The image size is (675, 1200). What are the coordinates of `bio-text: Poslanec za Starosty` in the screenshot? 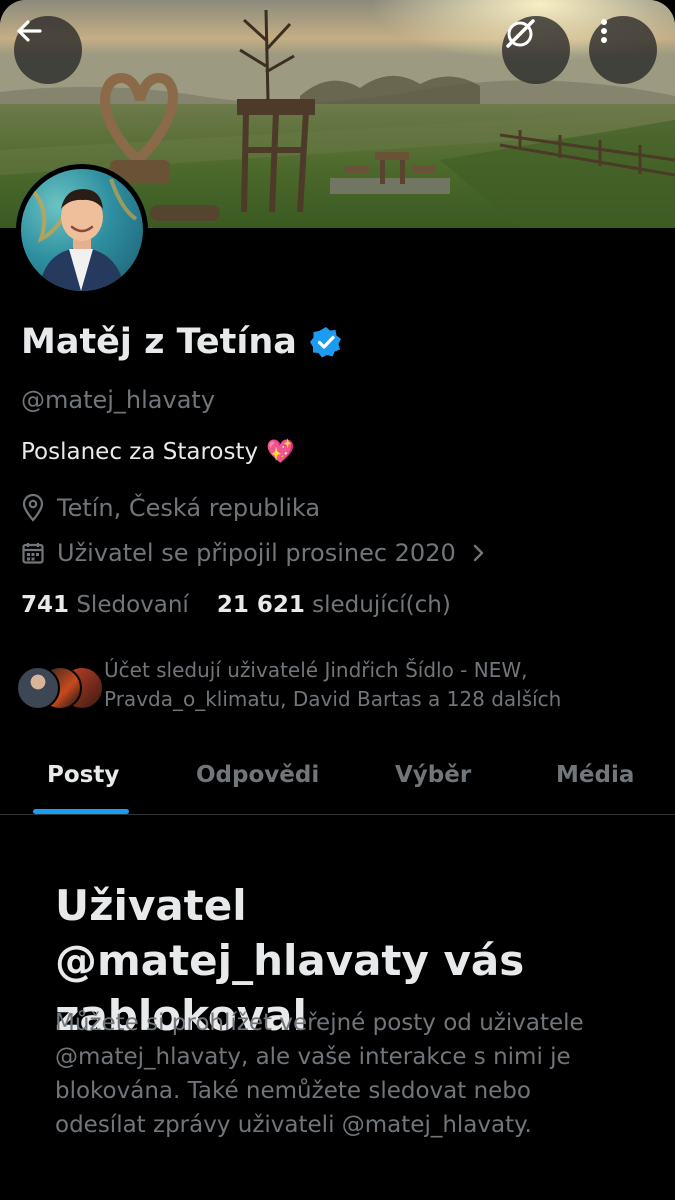 It's located at (140, 451).